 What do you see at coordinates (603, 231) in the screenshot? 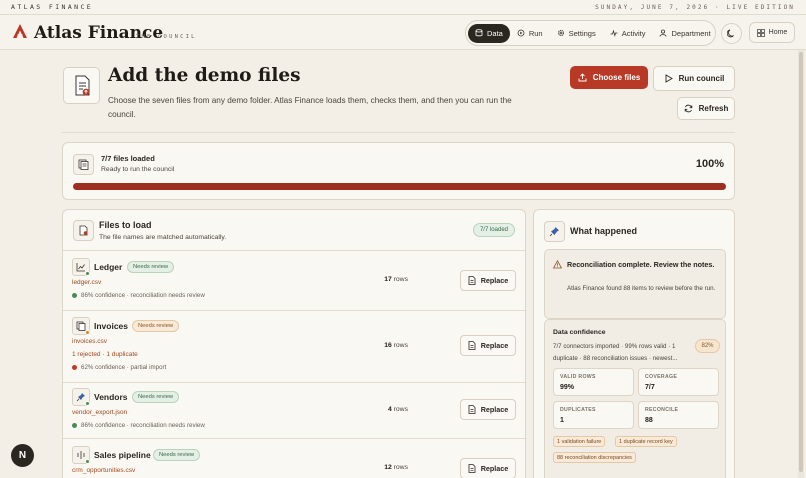
I see `what-happened-title: What happened` at bounding box center [603, 231].